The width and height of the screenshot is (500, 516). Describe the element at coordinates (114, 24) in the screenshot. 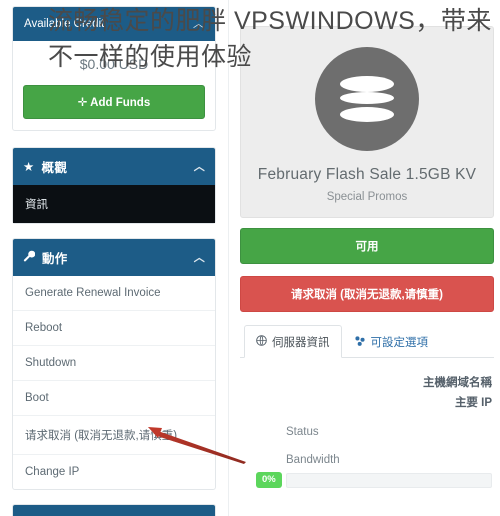

I see `available-credit-header: Available Credit ︿` at that location.